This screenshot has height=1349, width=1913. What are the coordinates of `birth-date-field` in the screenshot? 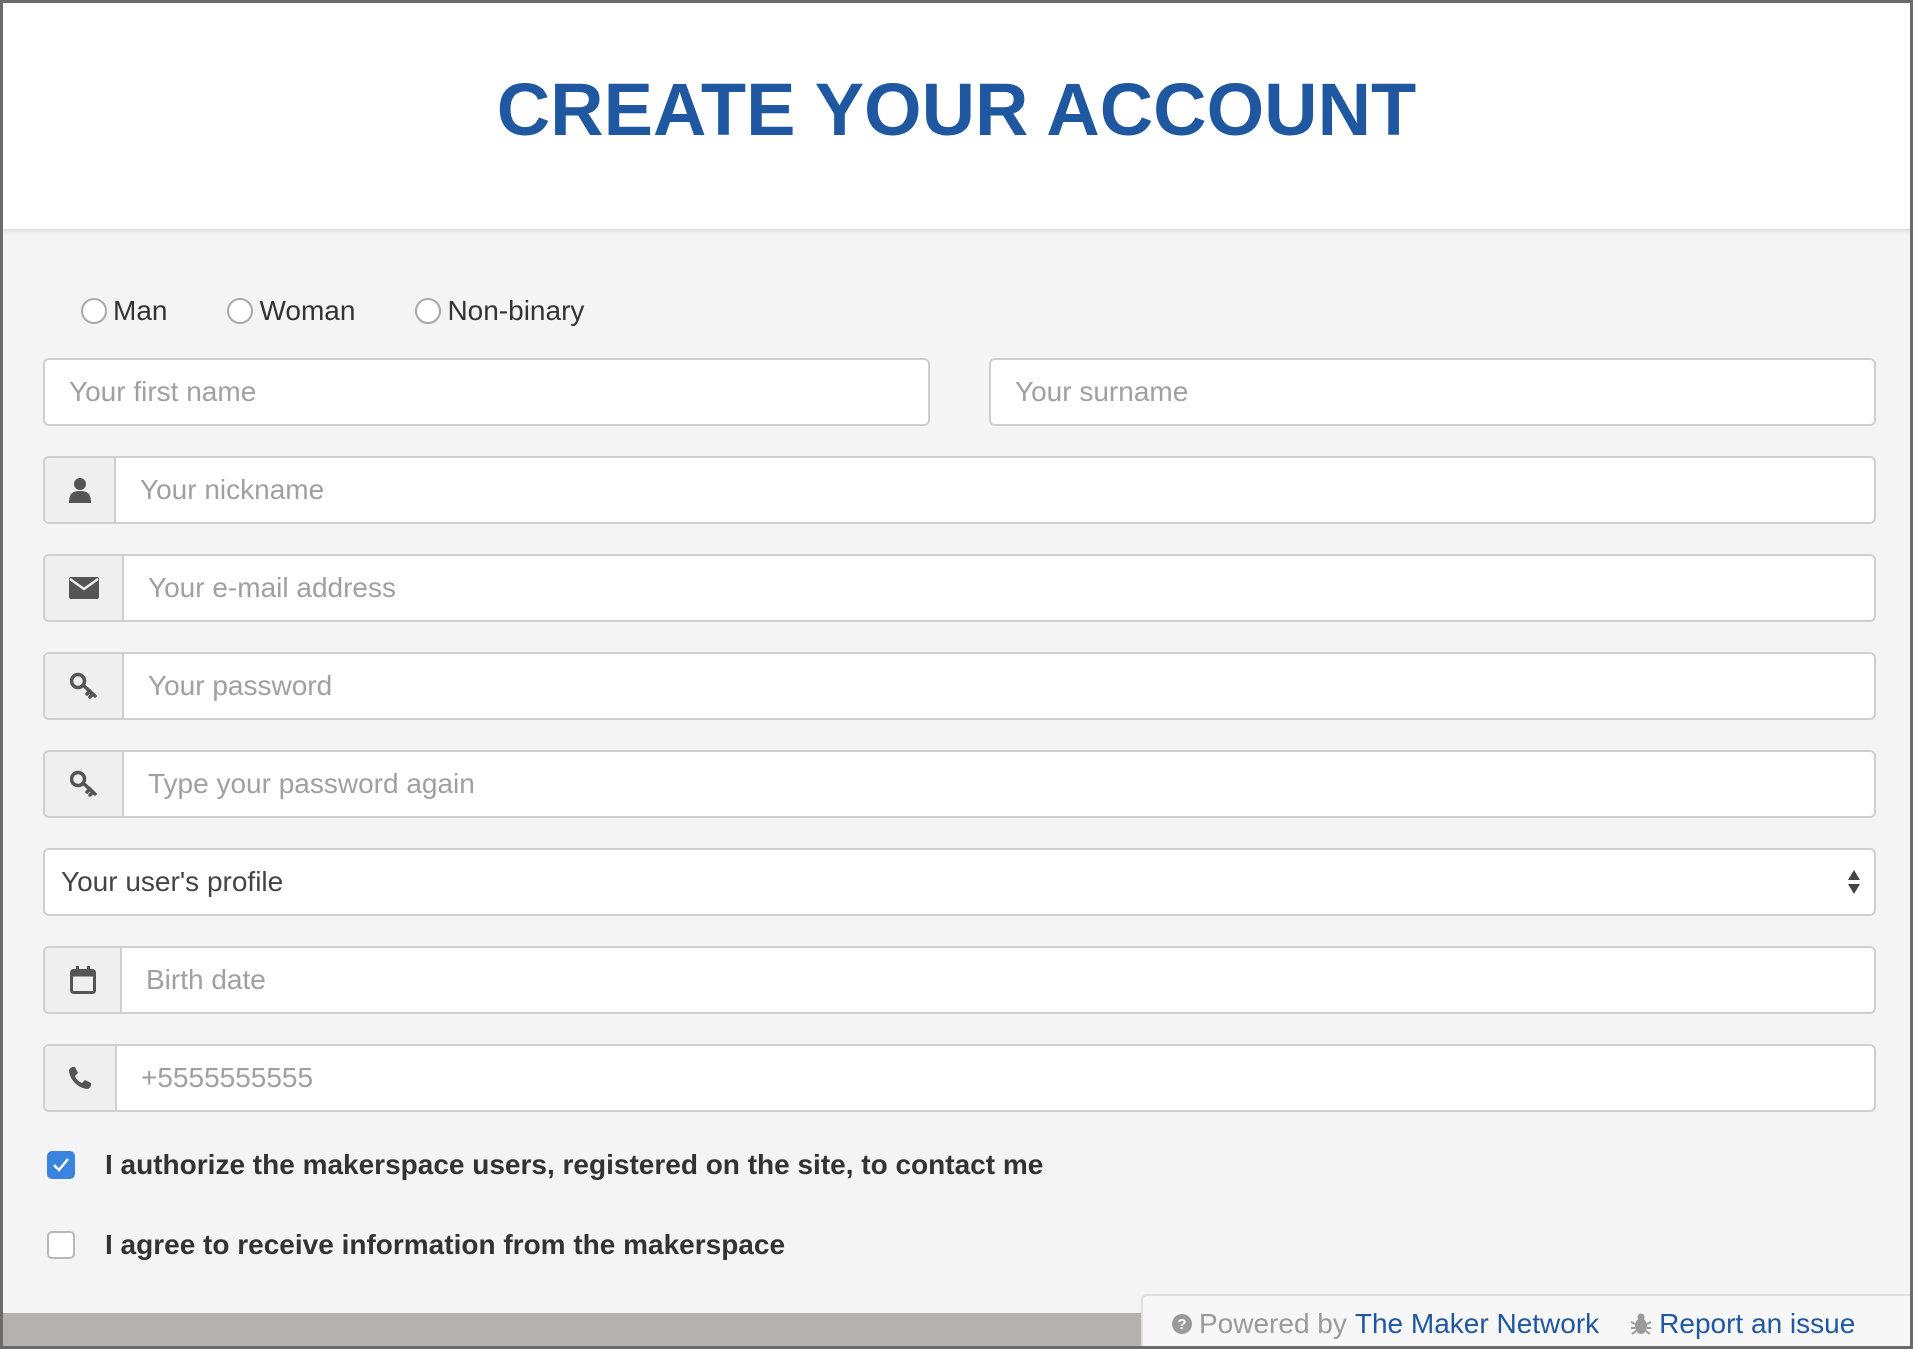 It's located at (959, 980).